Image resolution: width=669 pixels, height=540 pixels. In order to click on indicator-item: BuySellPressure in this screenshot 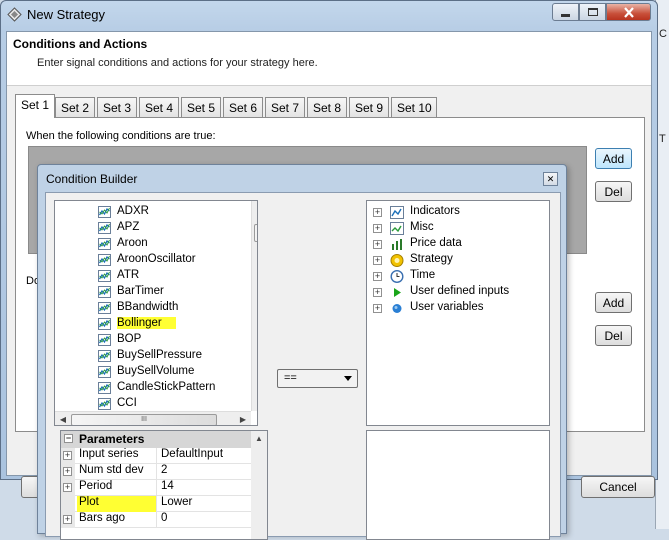, I will do `click(159, 357)`.